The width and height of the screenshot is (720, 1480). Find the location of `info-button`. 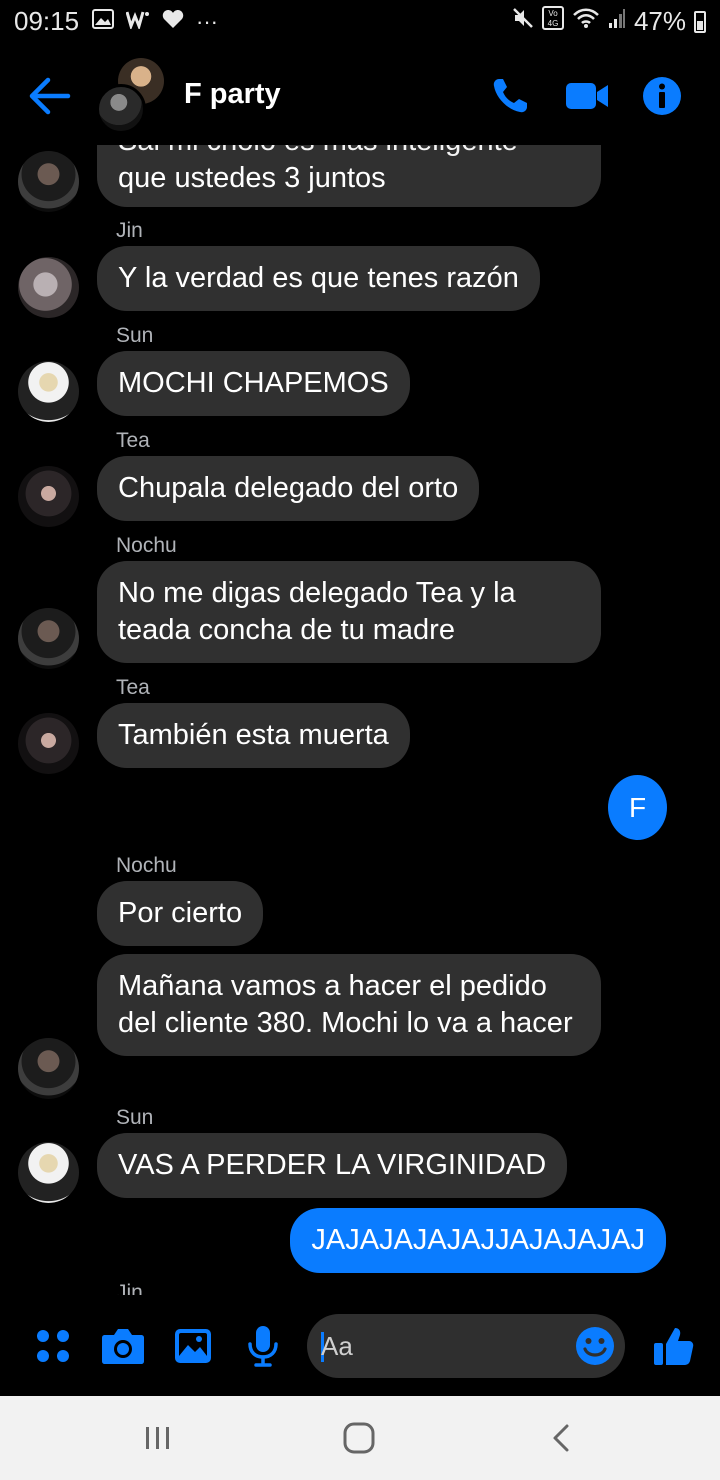

info-button is located at coordinates (662, 96).